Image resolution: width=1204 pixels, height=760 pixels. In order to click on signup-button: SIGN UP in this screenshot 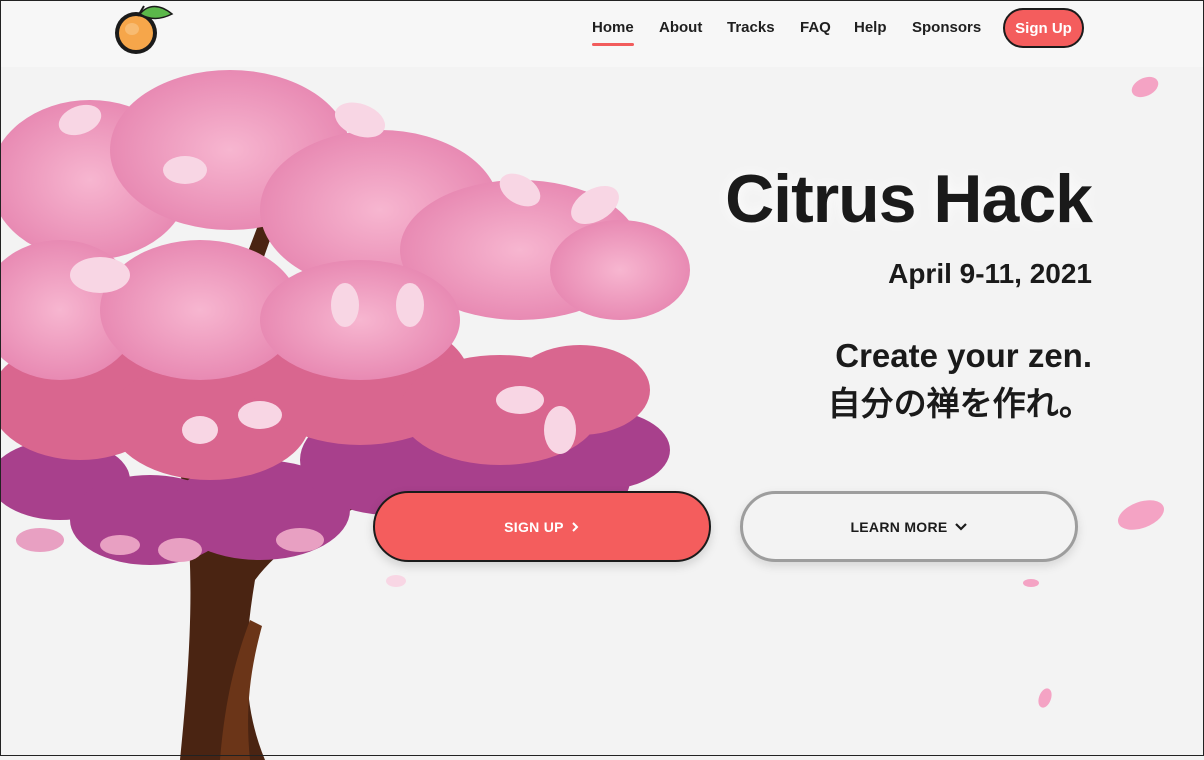, I will do `click(542, 526)`.